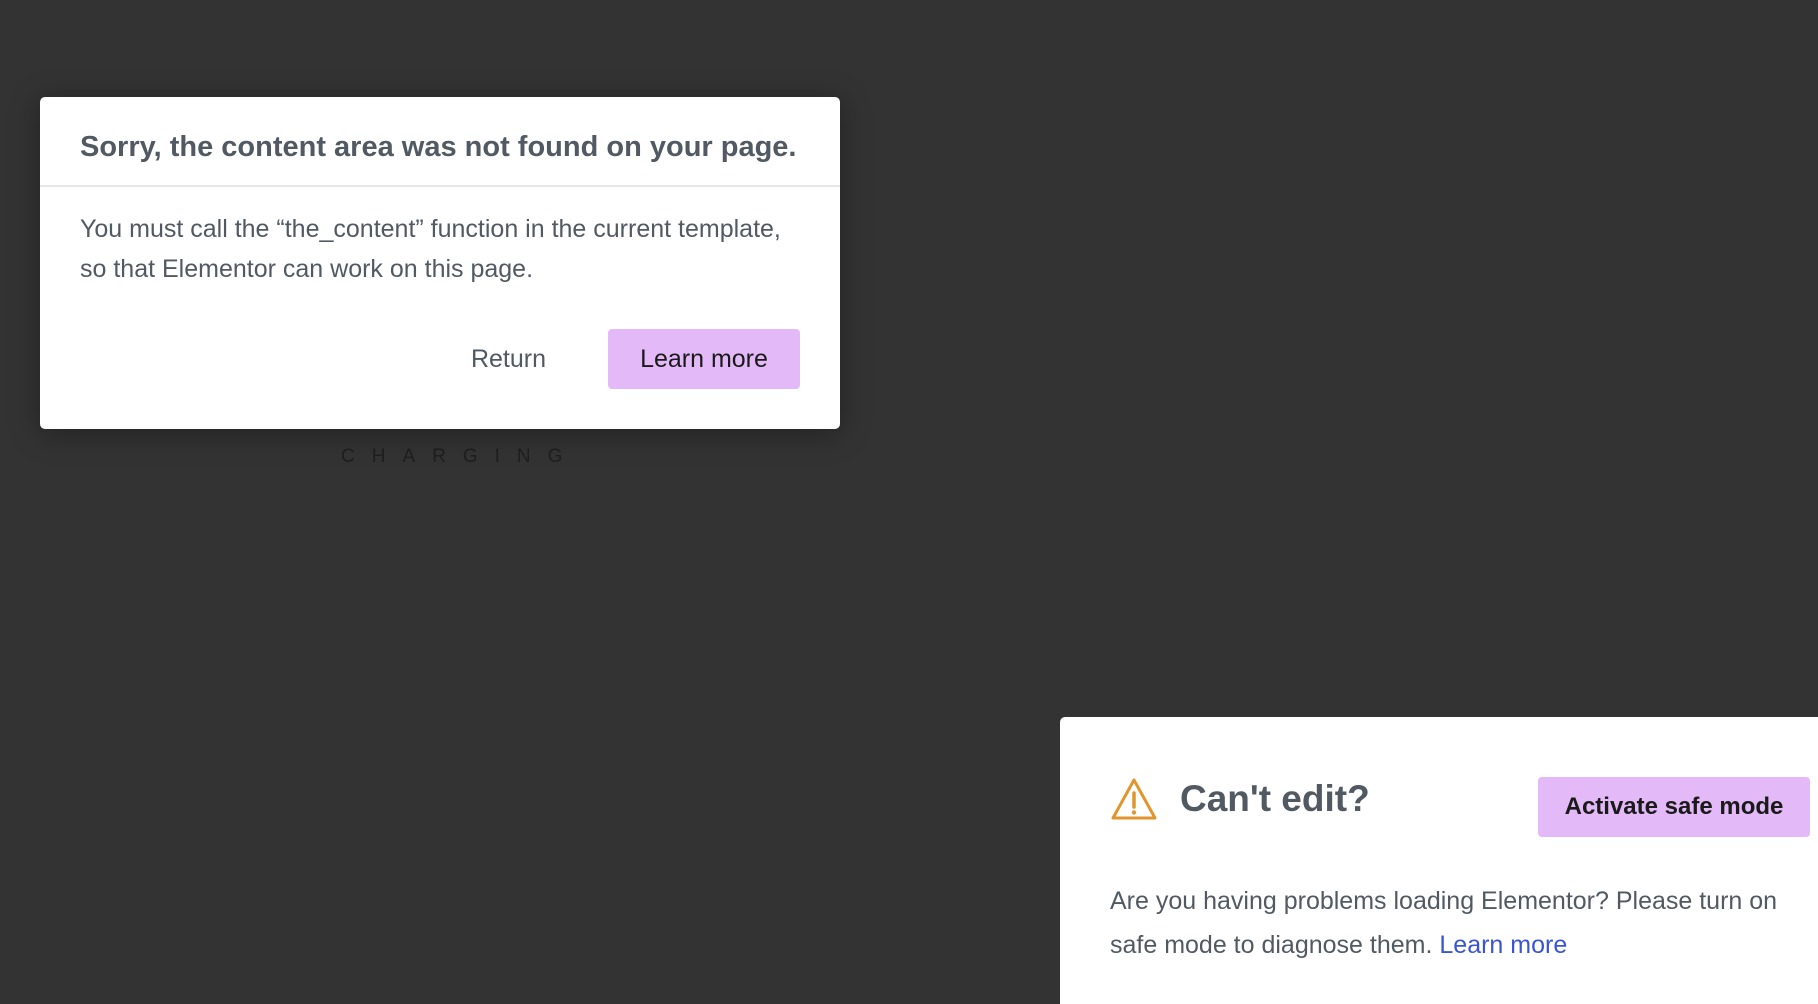  I want to click on loading-label: CHARGING, so click(460, 456).